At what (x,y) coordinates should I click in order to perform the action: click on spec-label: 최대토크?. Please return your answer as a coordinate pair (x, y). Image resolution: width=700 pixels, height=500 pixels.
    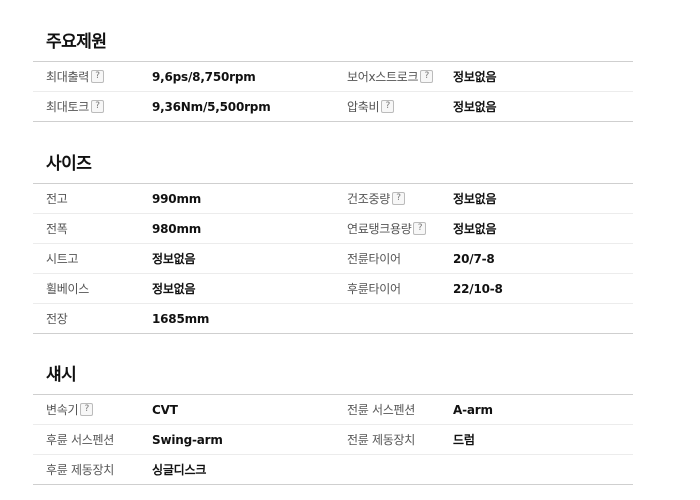
    Looking at the image, I should click on (92, 106).